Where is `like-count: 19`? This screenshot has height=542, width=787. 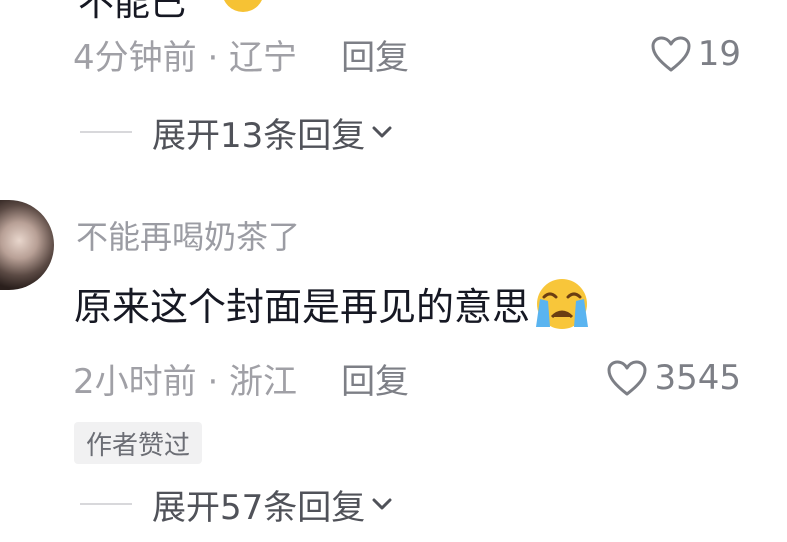
like-count: 19 is located at coordinates (719, 54).